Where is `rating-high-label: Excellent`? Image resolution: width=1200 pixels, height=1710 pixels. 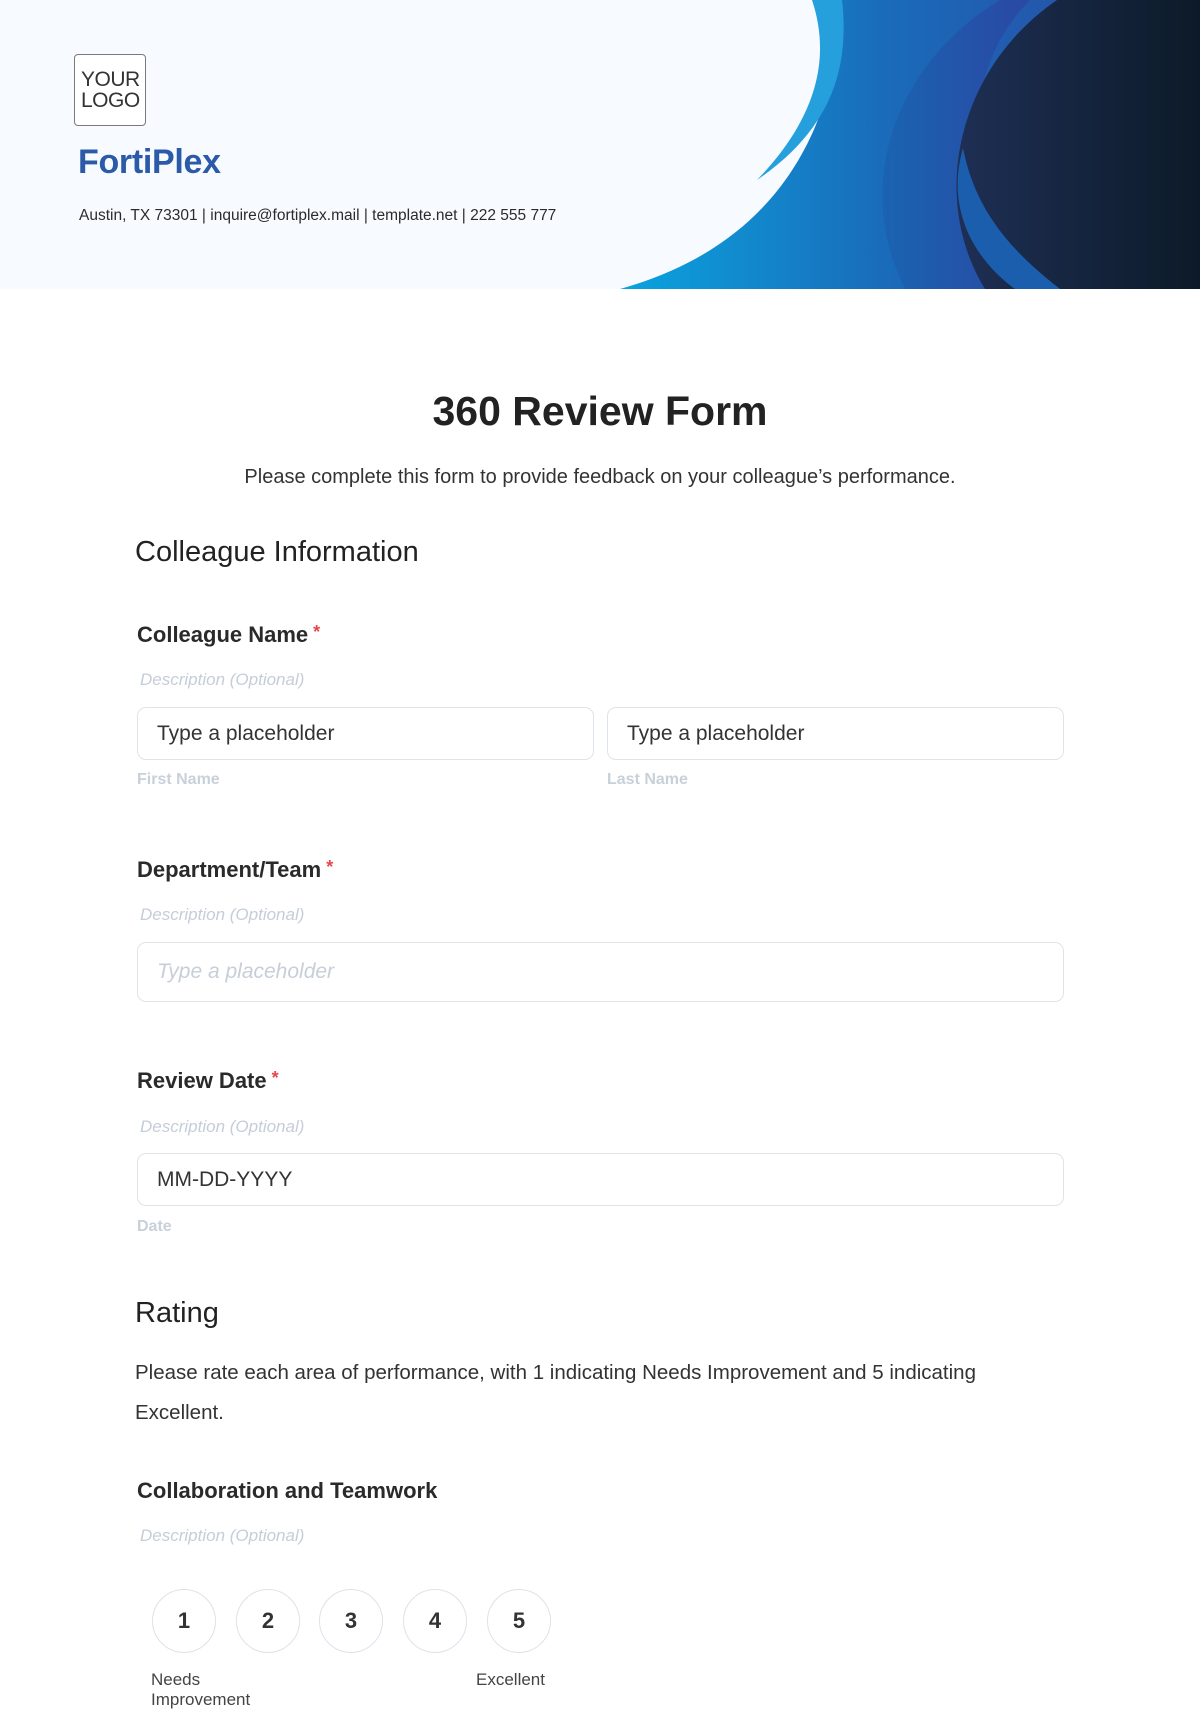
rating-high-label: Excellent is located at coordinates (510, 1679).